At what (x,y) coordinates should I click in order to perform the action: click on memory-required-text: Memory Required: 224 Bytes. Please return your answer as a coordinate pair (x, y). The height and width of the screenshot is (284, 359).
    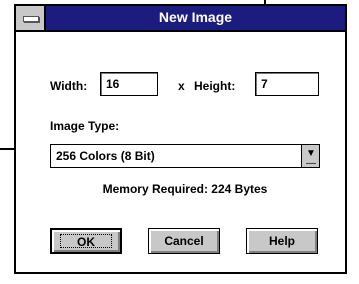
    Looking at the image, I should click on (185, 189).